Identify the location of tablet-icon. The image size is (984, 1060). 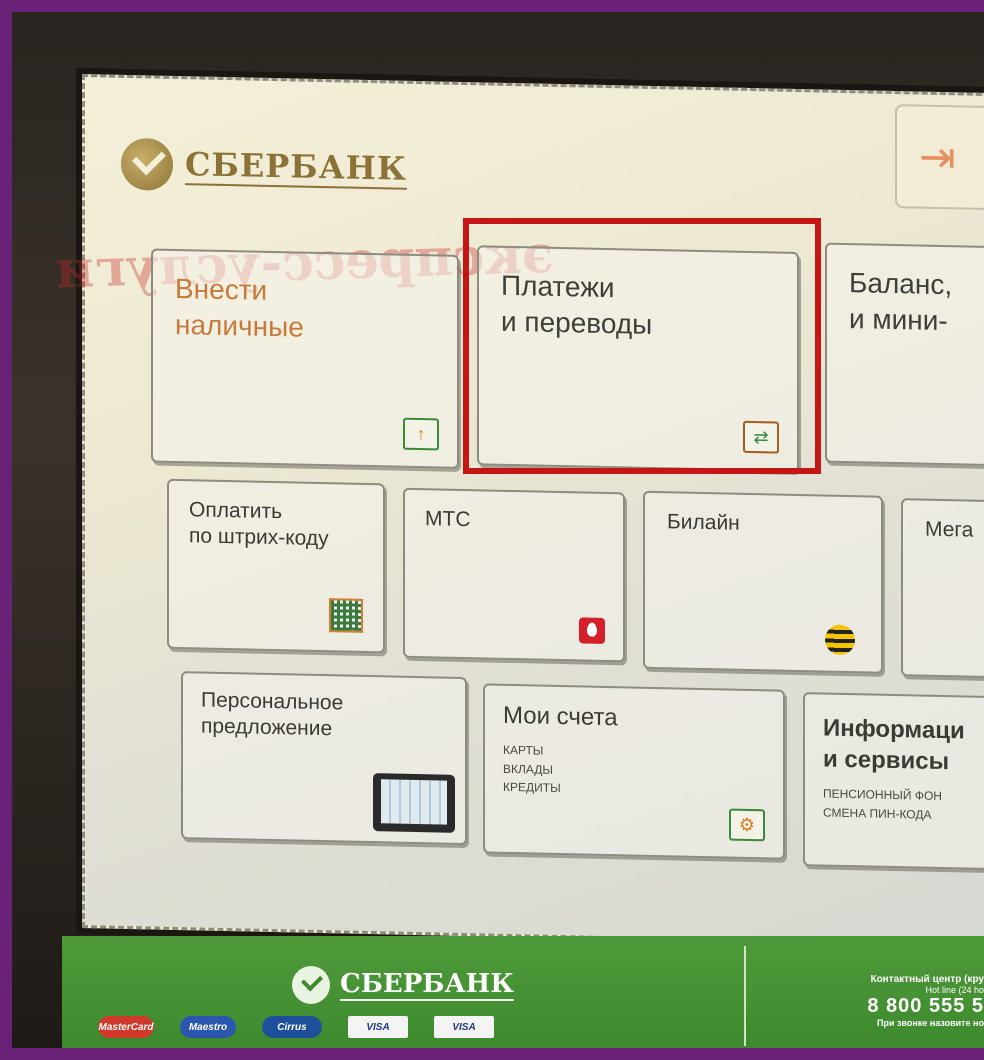
(414, 803).